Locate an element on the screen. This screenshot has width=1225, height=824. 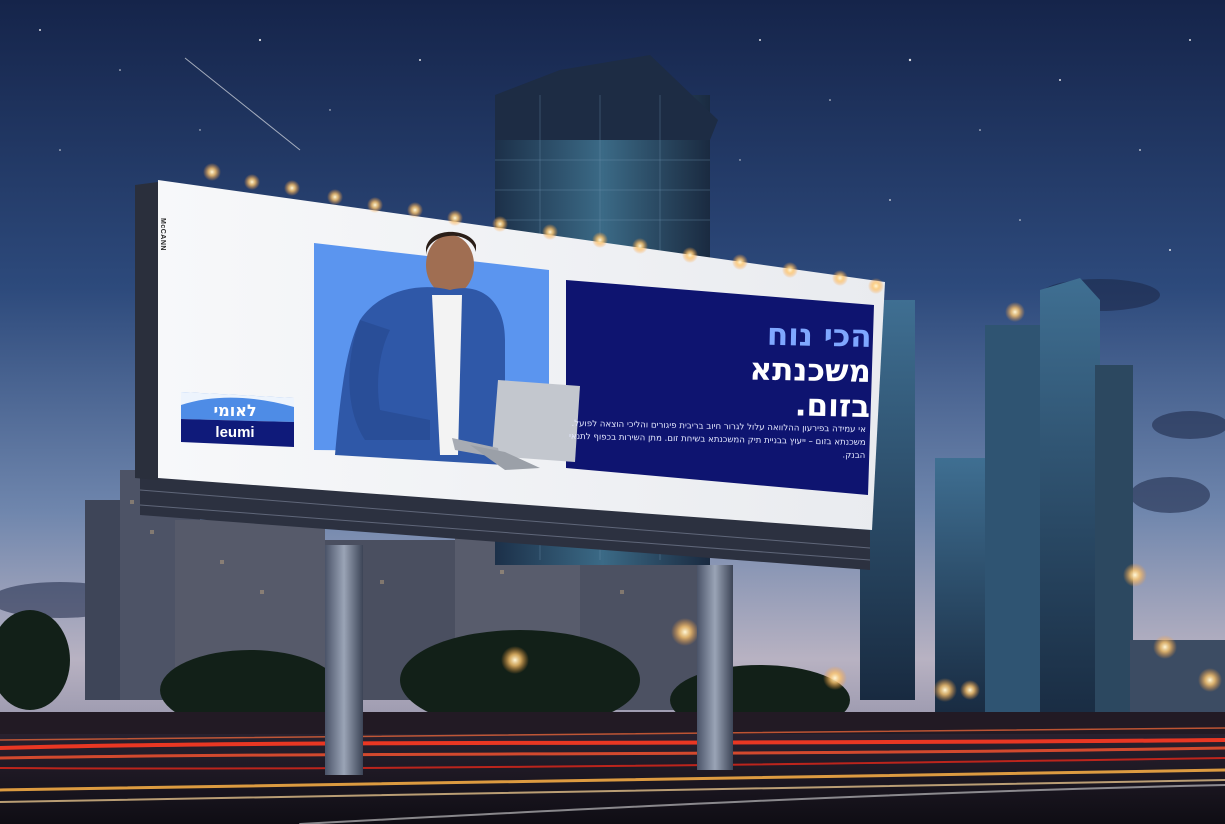
brand-logo-english: leumi is located at coordinates (235, 432).